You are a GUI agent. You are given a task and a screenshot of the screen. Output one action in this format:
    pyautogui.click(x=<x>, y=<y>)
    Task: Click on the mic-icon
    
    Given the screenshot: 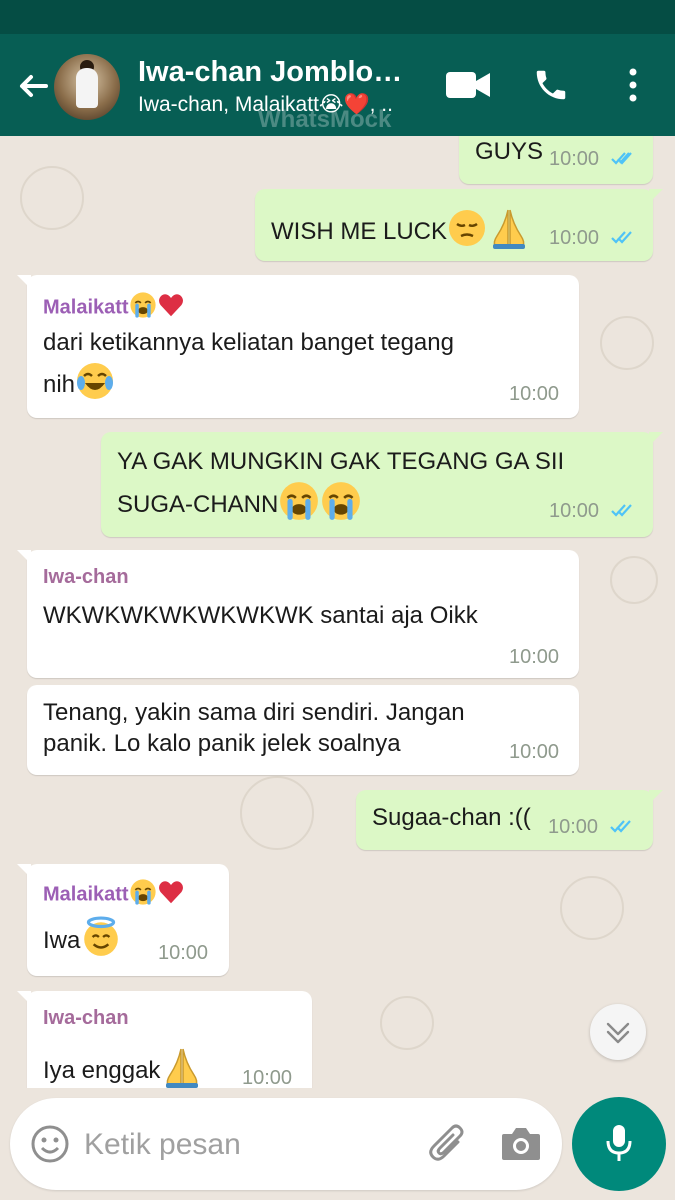 What is the action you would take?
    pyautogui.click(x=619, y=1146)
    